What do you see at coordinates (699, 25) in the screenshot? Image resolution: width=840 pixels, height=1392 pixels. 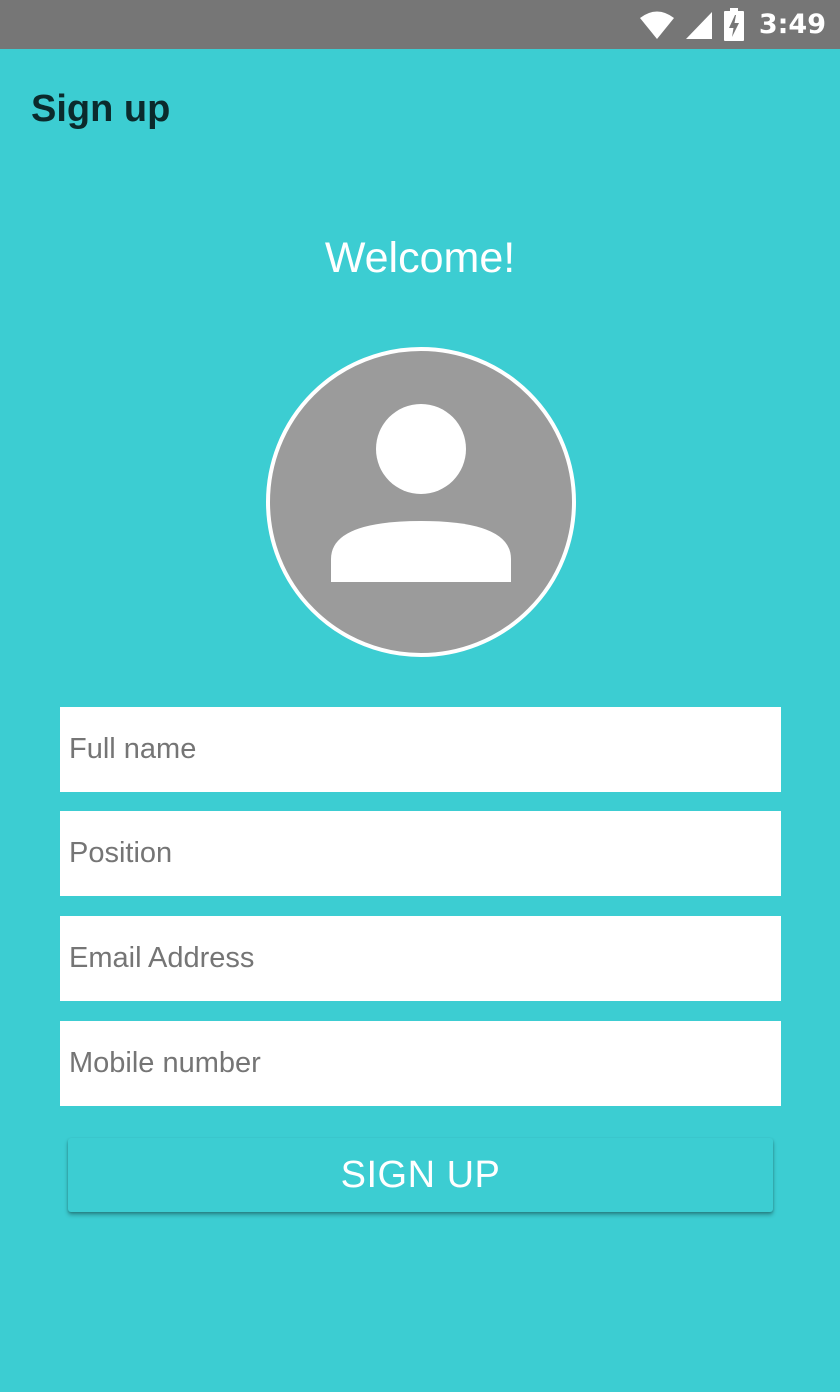 I see `cell-signal-icon` at bounding box center [699, 25].